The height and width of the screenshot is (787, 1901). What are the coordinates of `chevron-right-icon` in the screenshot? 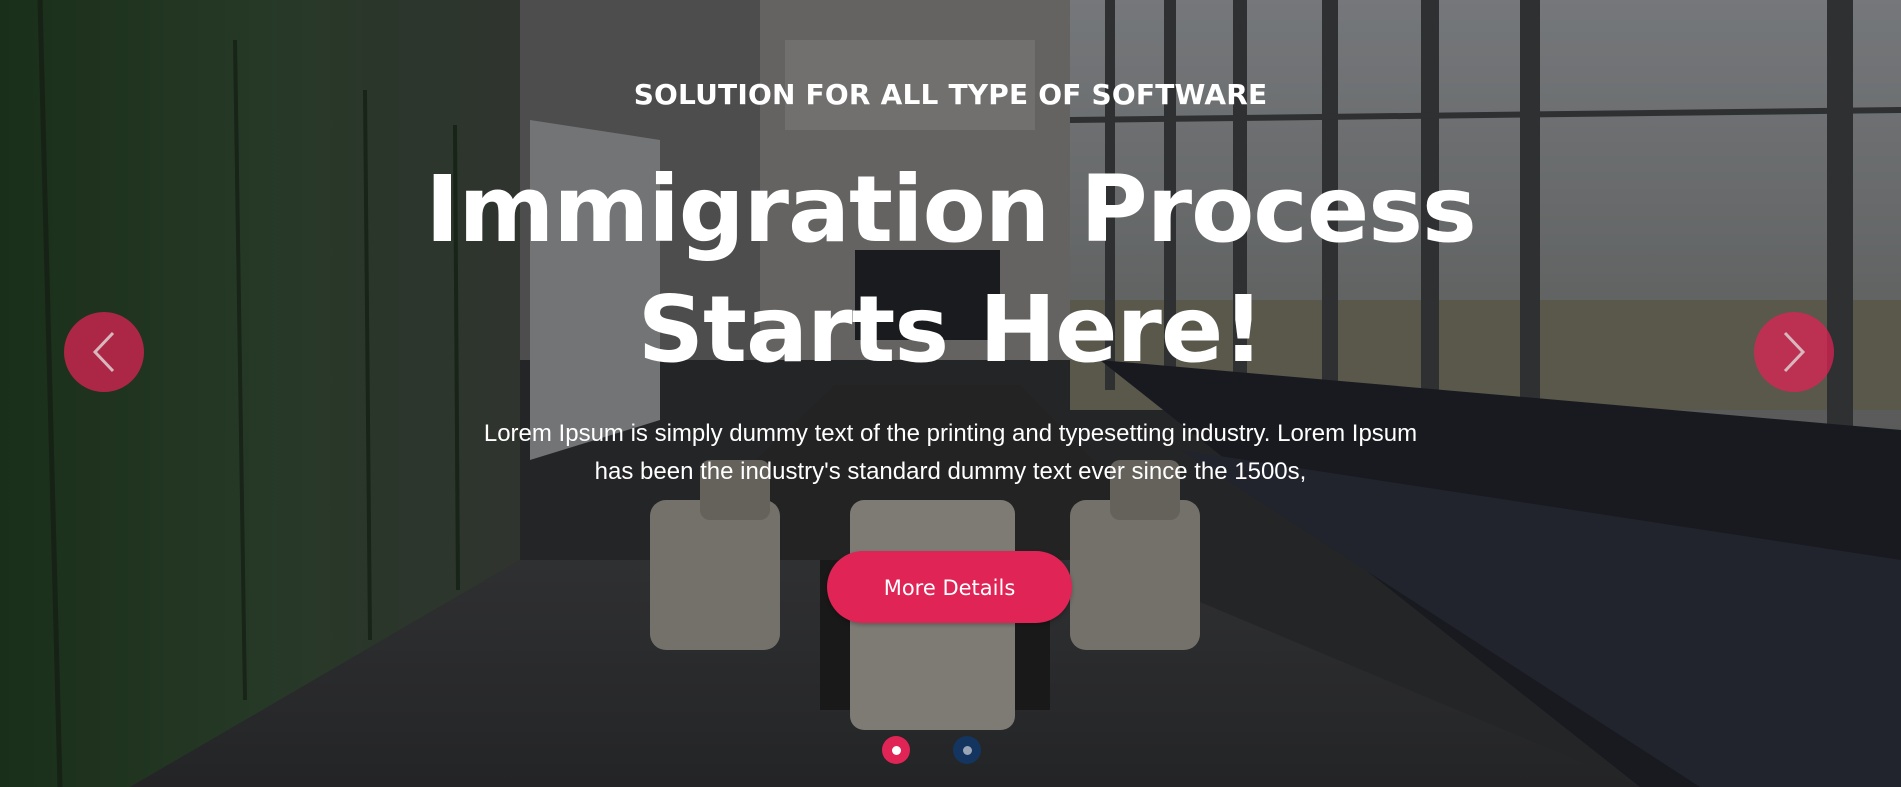 It's located at (1794, 352).